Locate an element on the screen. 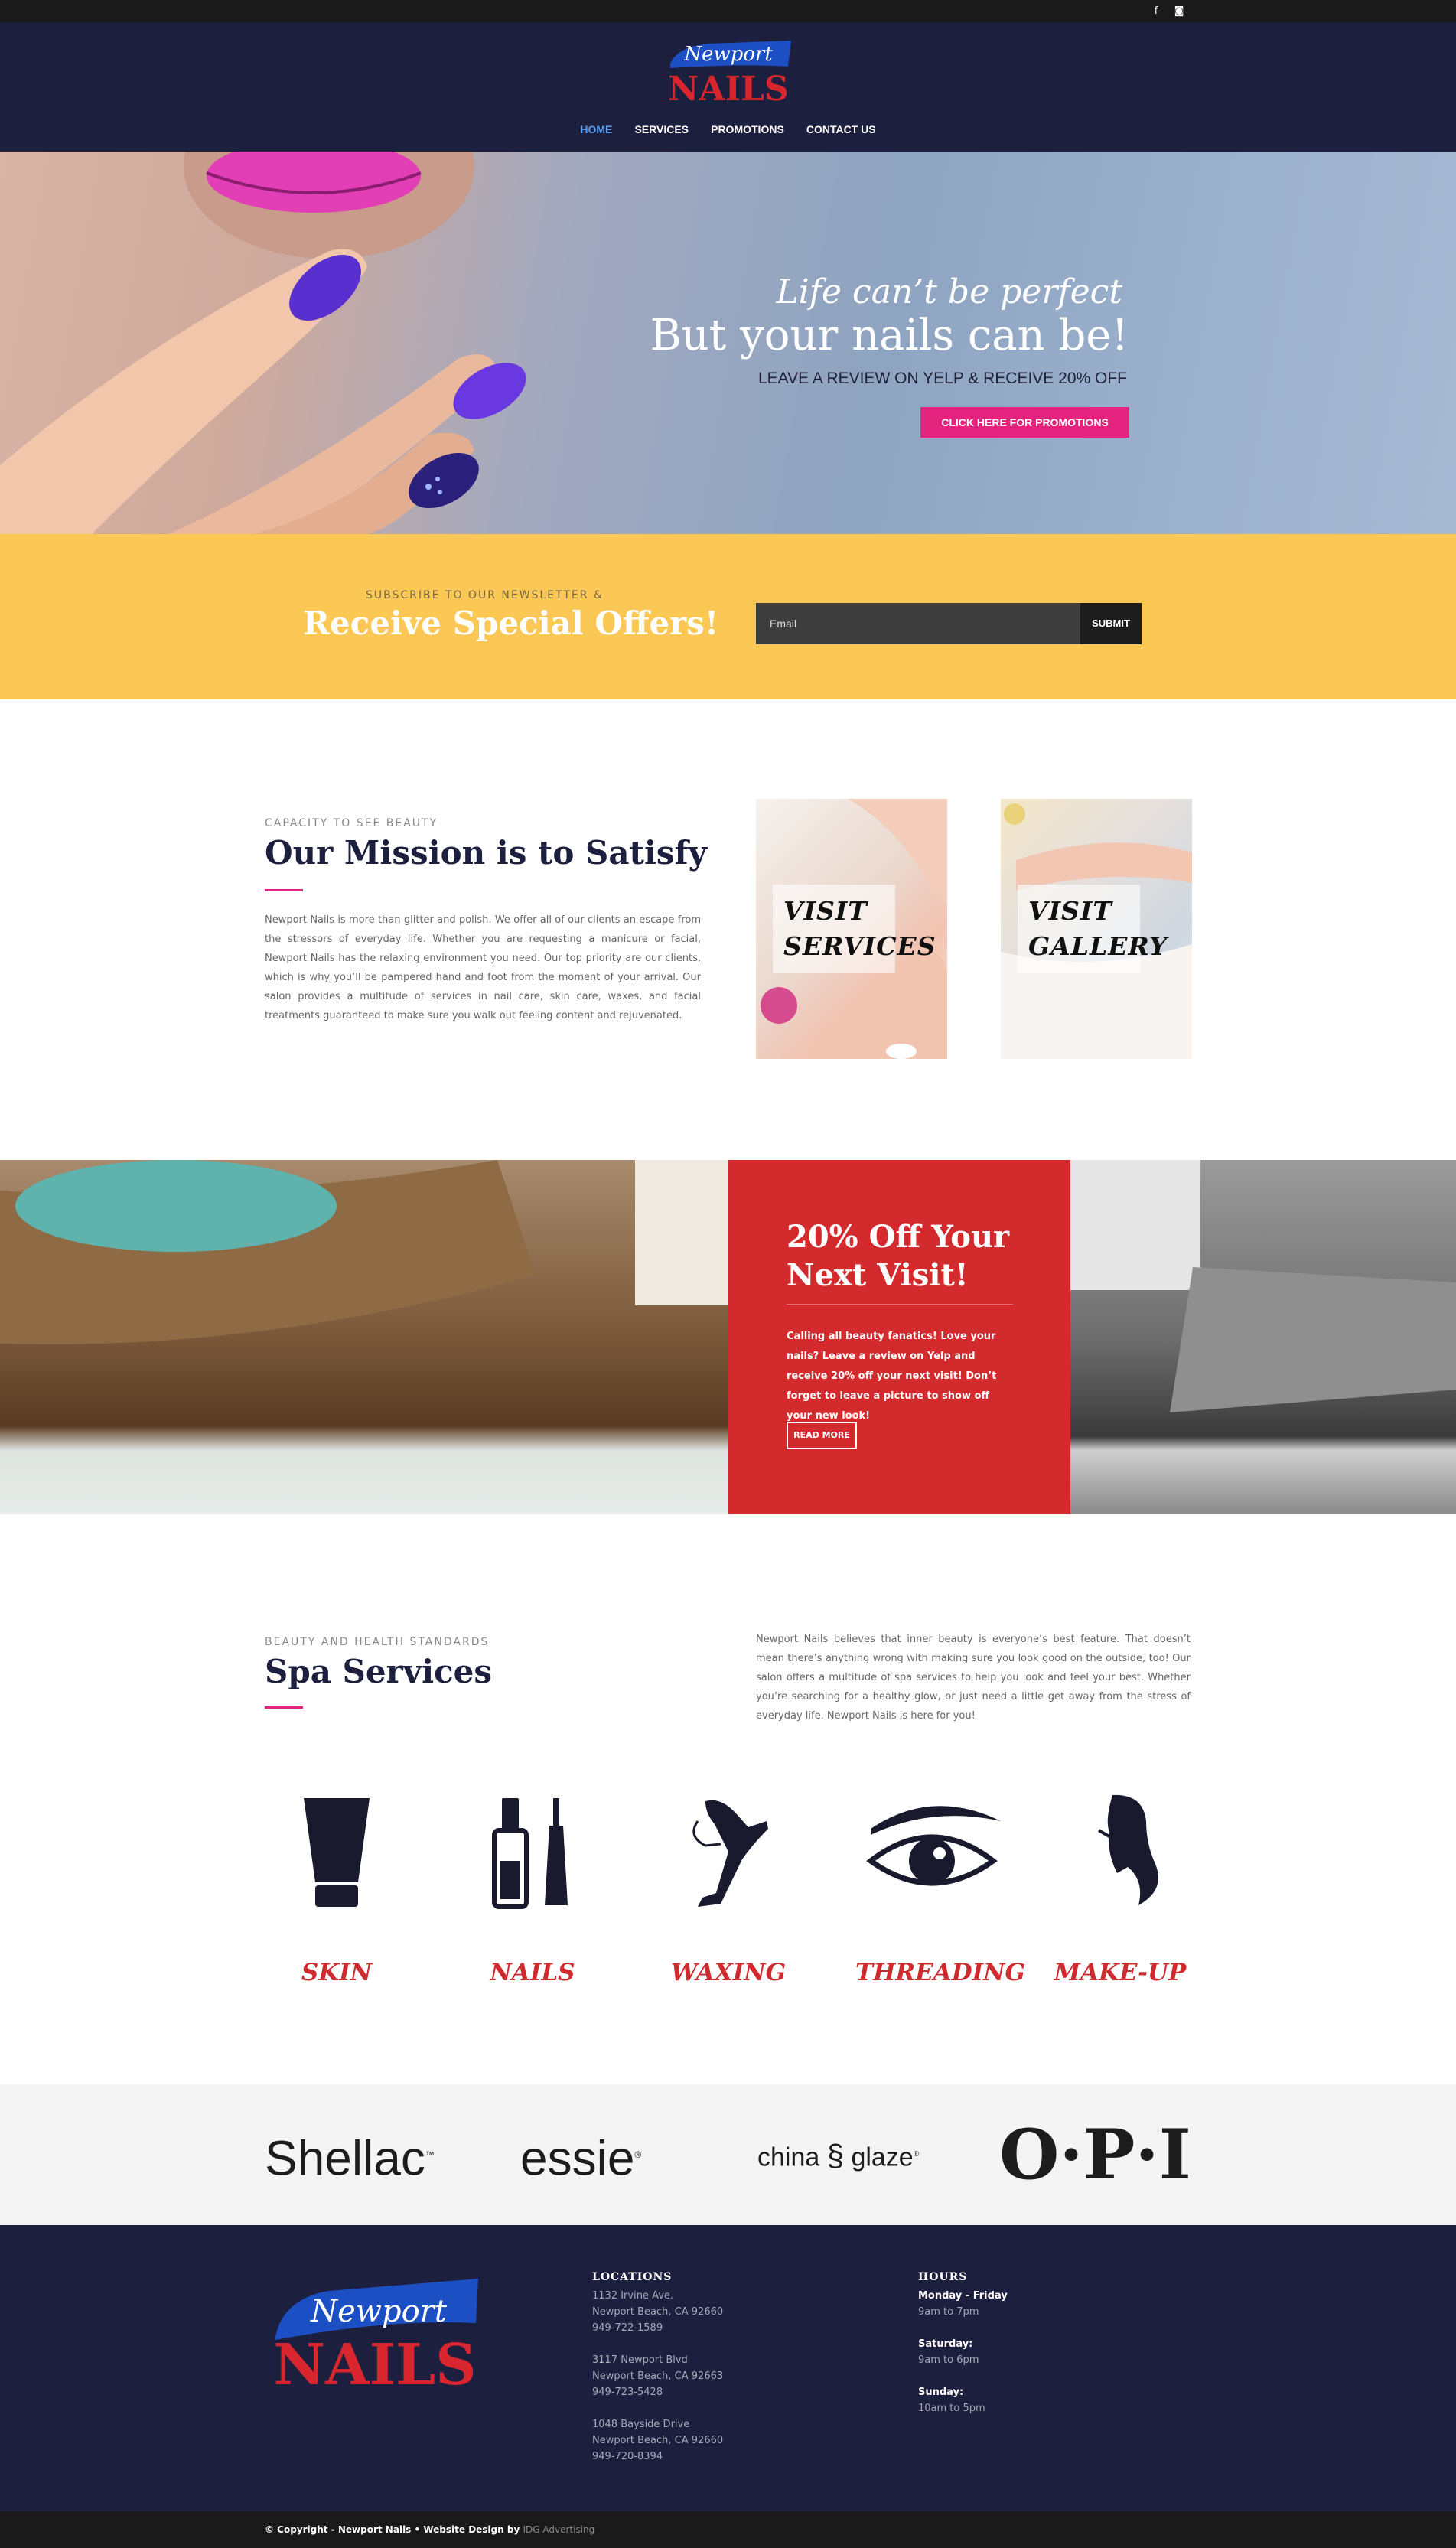  service-makeup: MAKE-UP is located at coordinates (1120, 1888).